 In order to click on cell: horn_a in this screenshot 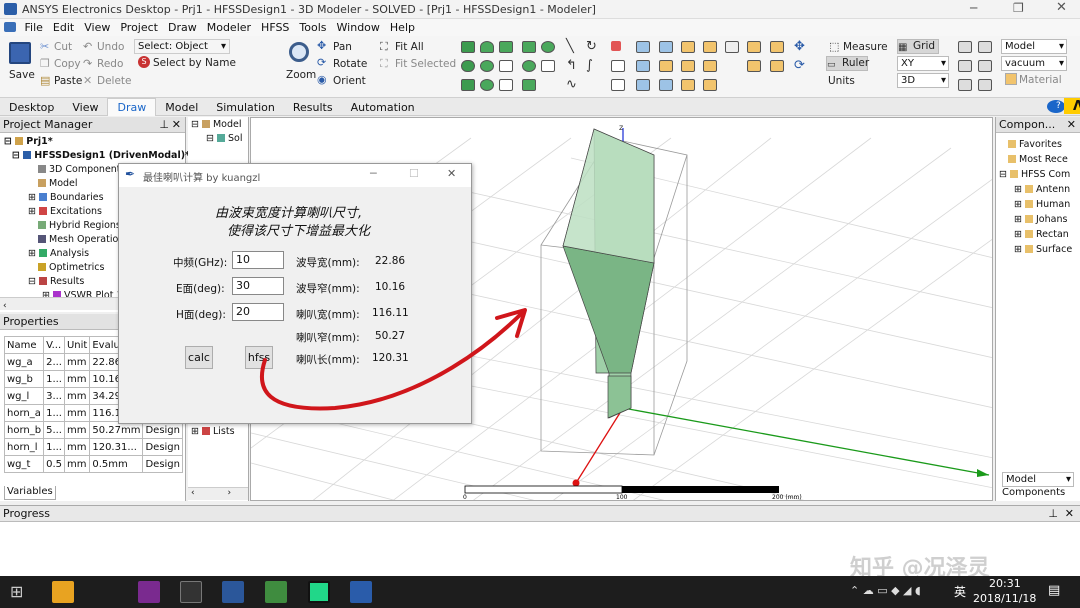, I will do `click(24, 413)`.